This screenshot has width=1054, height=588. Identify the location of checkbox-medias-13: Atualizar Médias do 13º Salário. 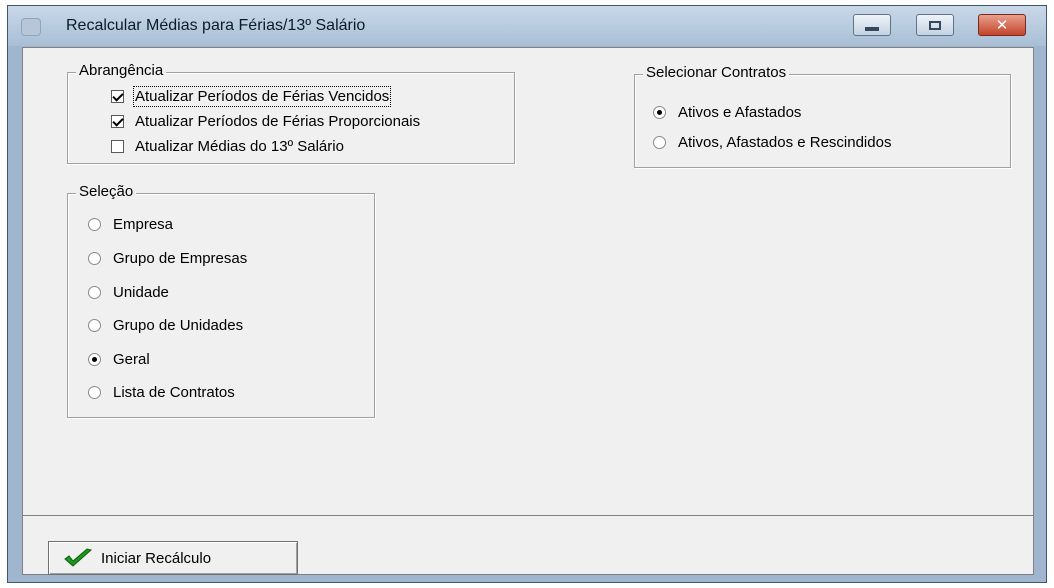
(227, 146).